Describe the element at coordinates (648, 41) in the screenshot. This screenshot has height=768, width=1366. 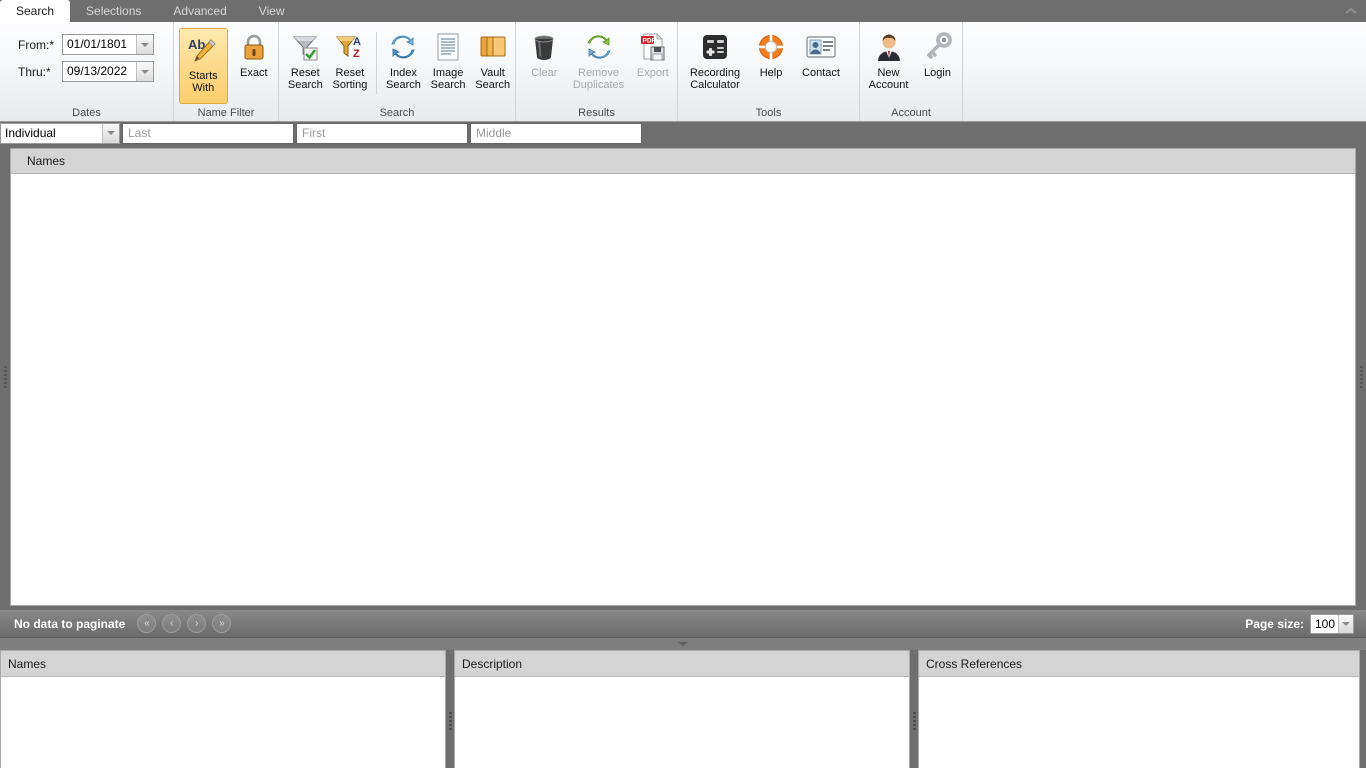
I see `svg-text: PDF` at that location.